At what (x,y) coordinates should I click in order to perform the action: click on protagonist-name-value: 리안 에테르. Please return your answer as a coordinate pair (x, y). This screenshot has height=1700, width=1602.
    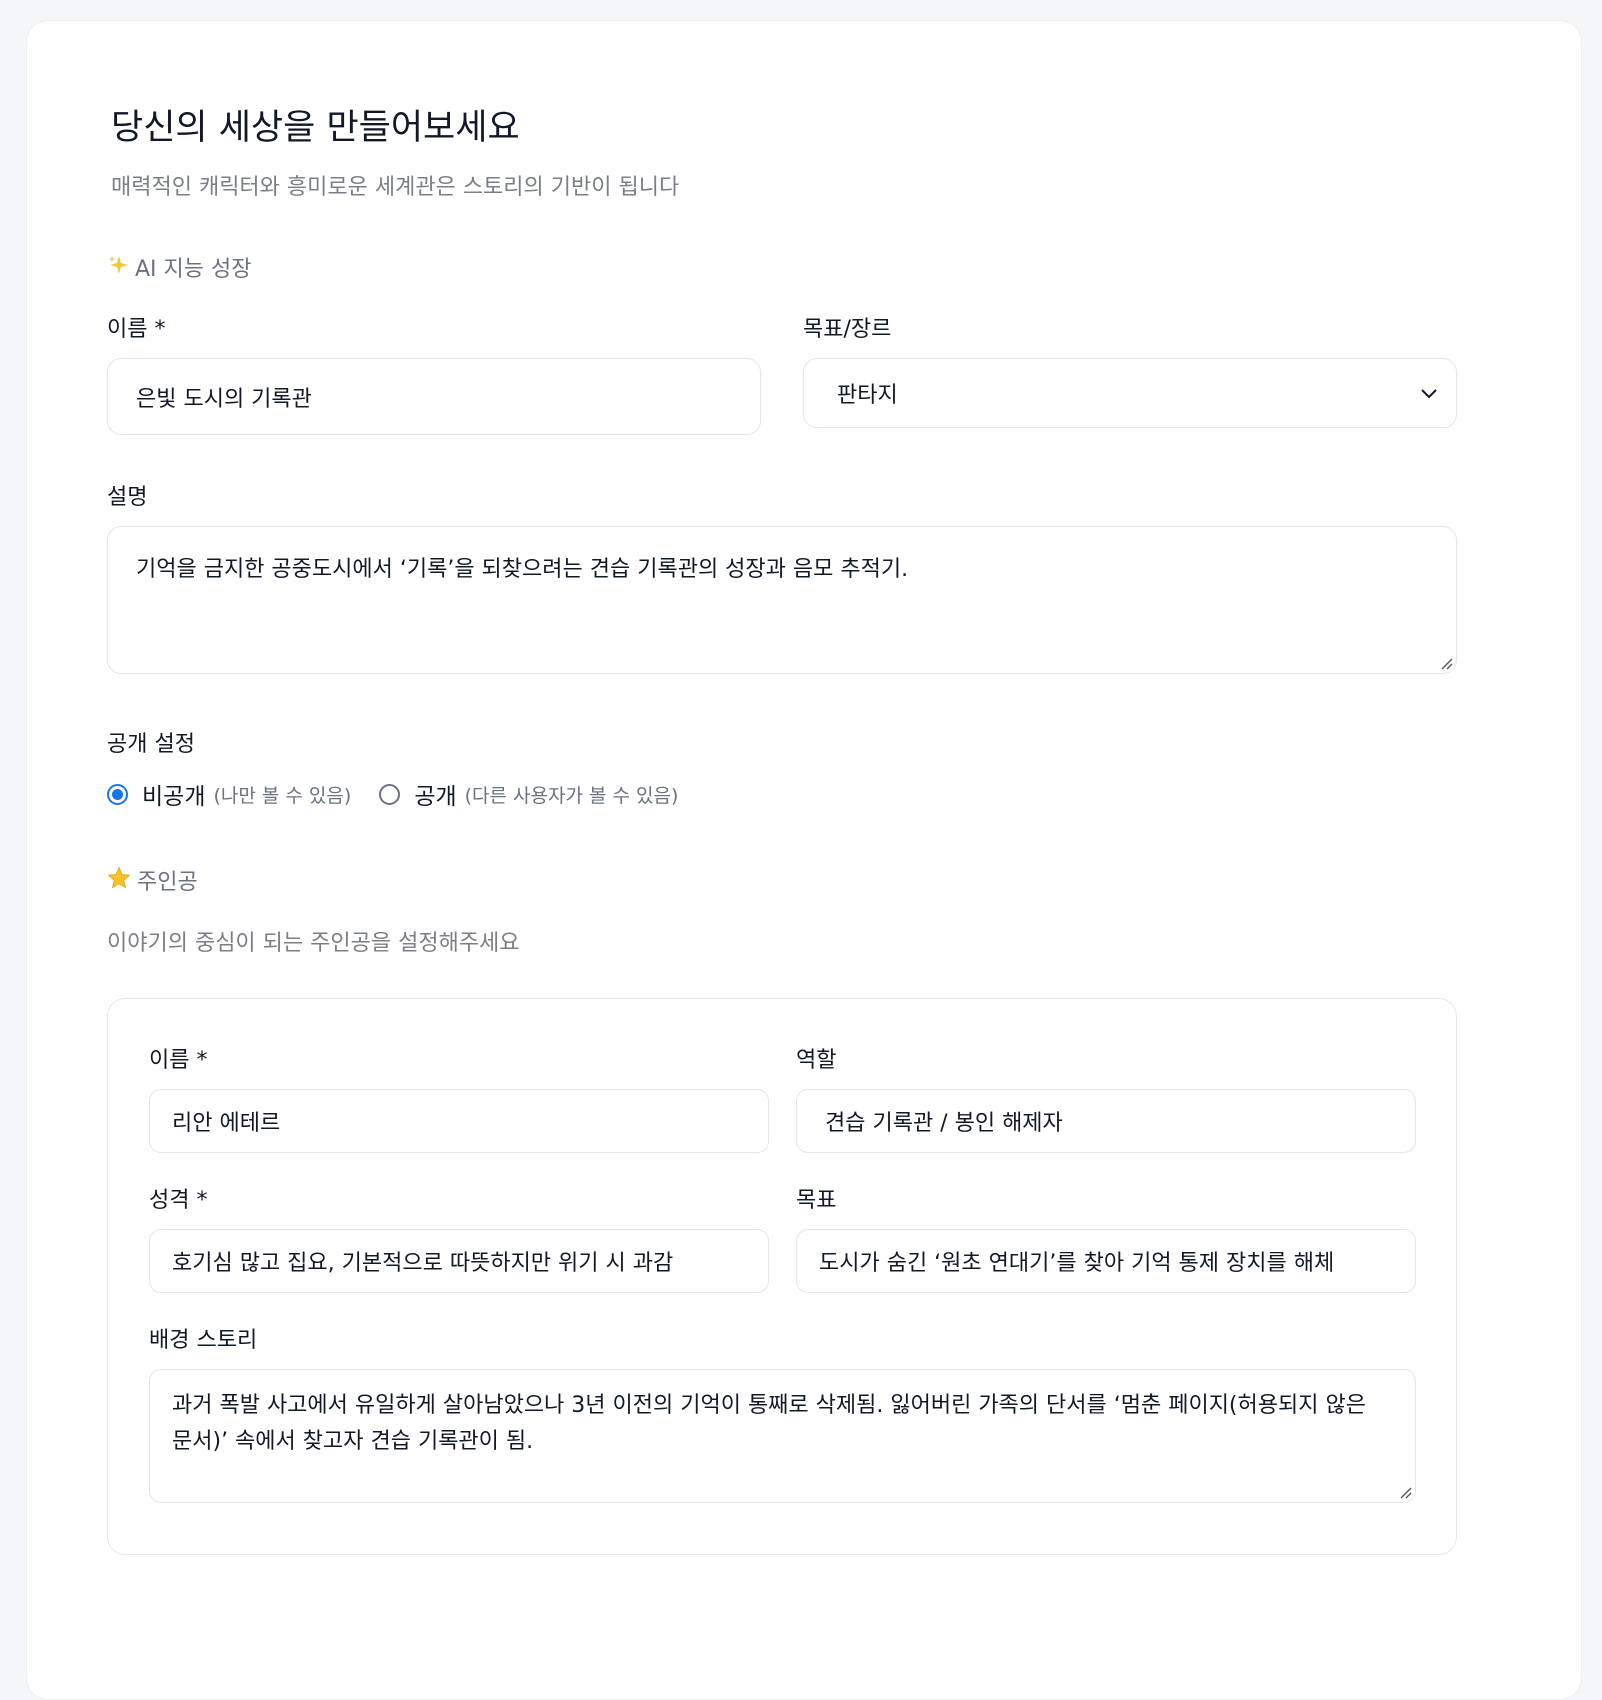
    Looking at the image, I should click on (226, 1123).